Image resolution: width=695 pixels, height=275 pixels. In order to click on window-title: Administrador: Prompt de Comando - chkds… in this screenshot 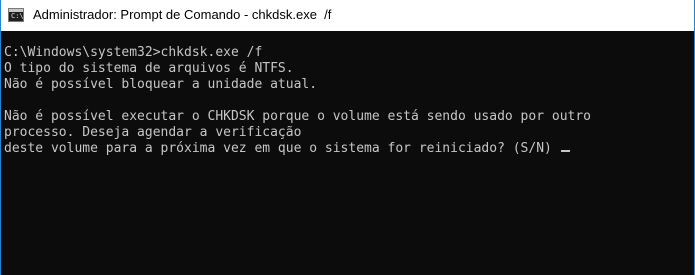, I will do `click(182, 14)`.